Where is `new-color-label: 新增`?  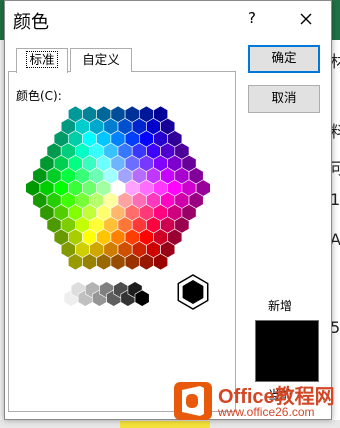
new-color-label: 新增 is located at coordinates (280, 306).